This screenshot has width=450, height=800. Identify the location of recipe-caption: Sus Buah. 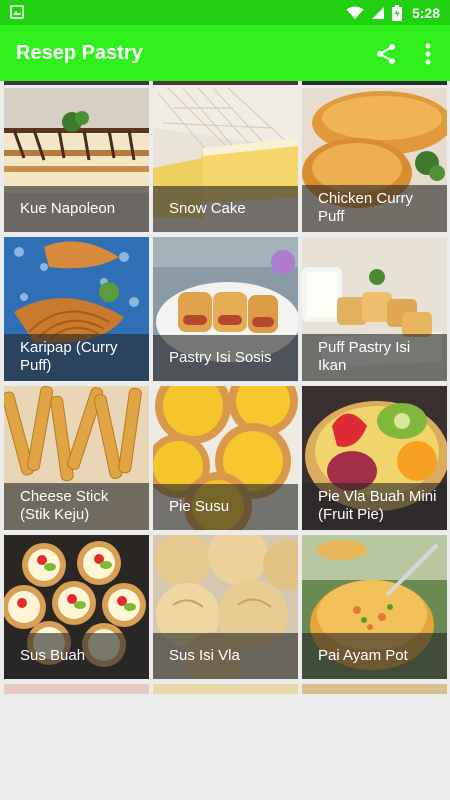
(76, 656).